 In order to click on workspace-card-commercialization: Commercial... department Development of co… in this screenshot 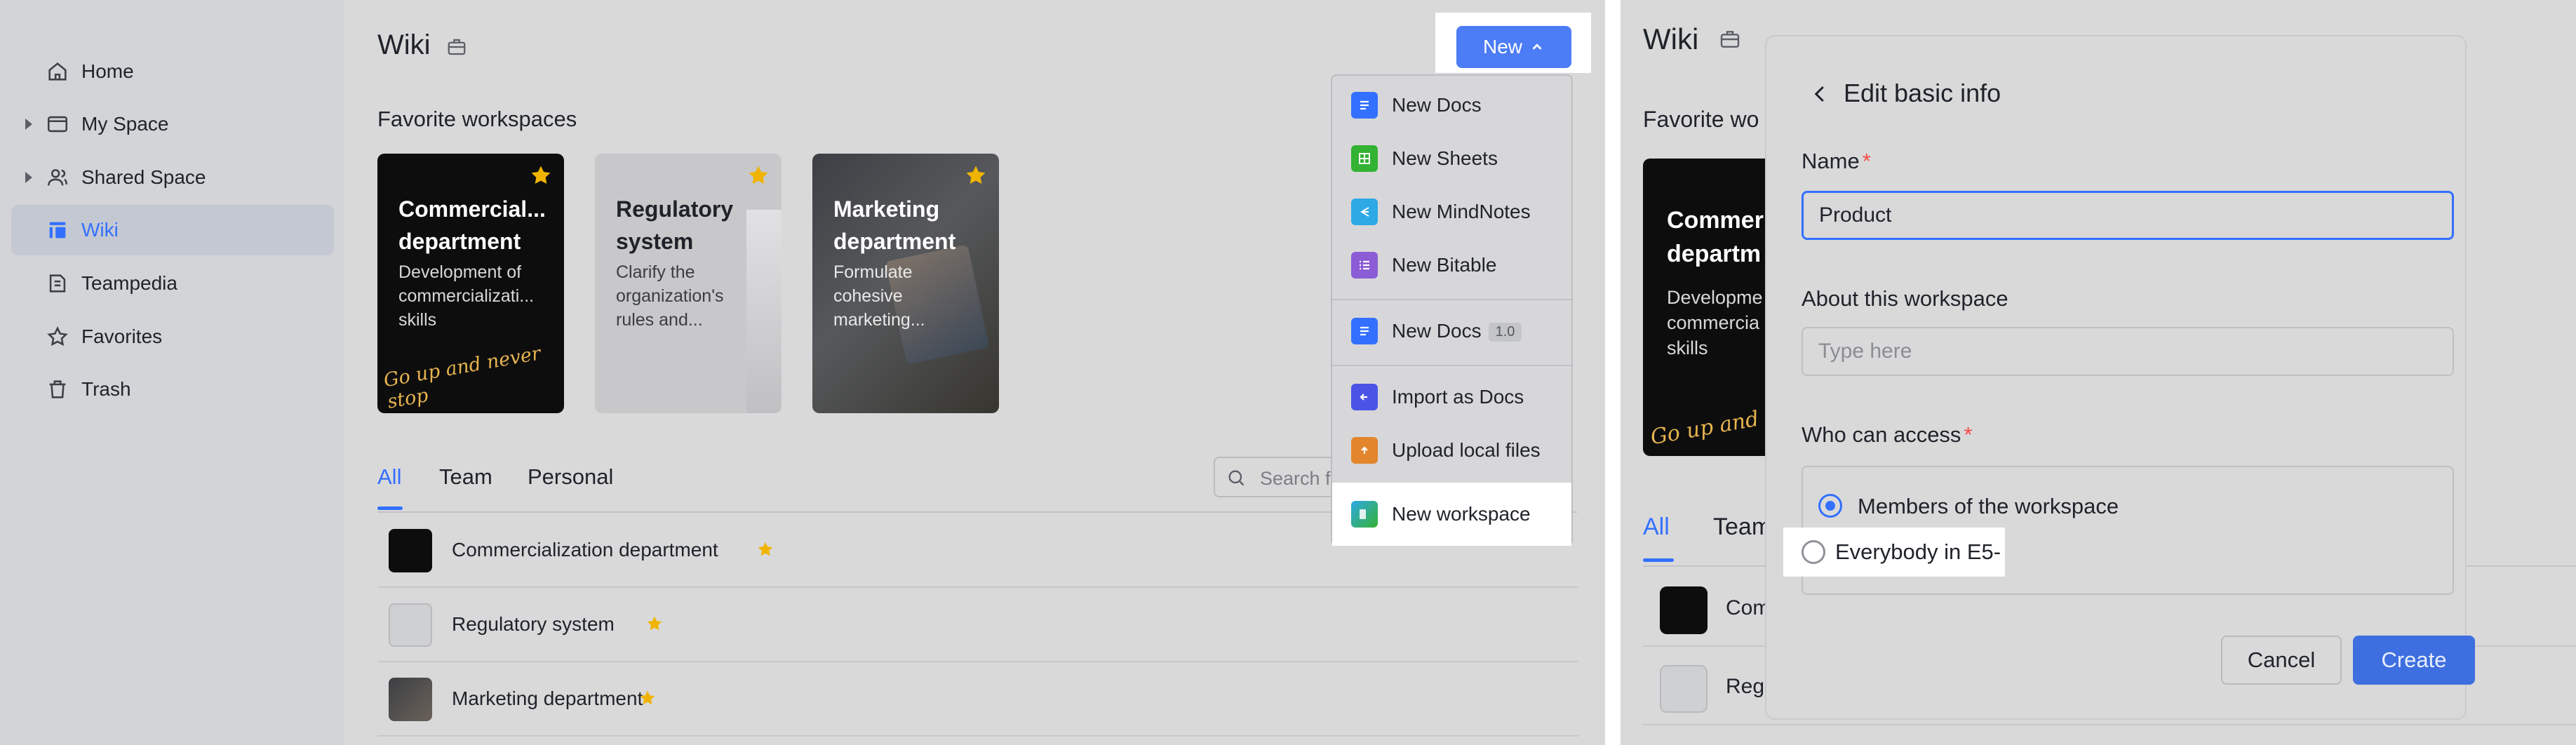, I will do `click(470, 283)`.